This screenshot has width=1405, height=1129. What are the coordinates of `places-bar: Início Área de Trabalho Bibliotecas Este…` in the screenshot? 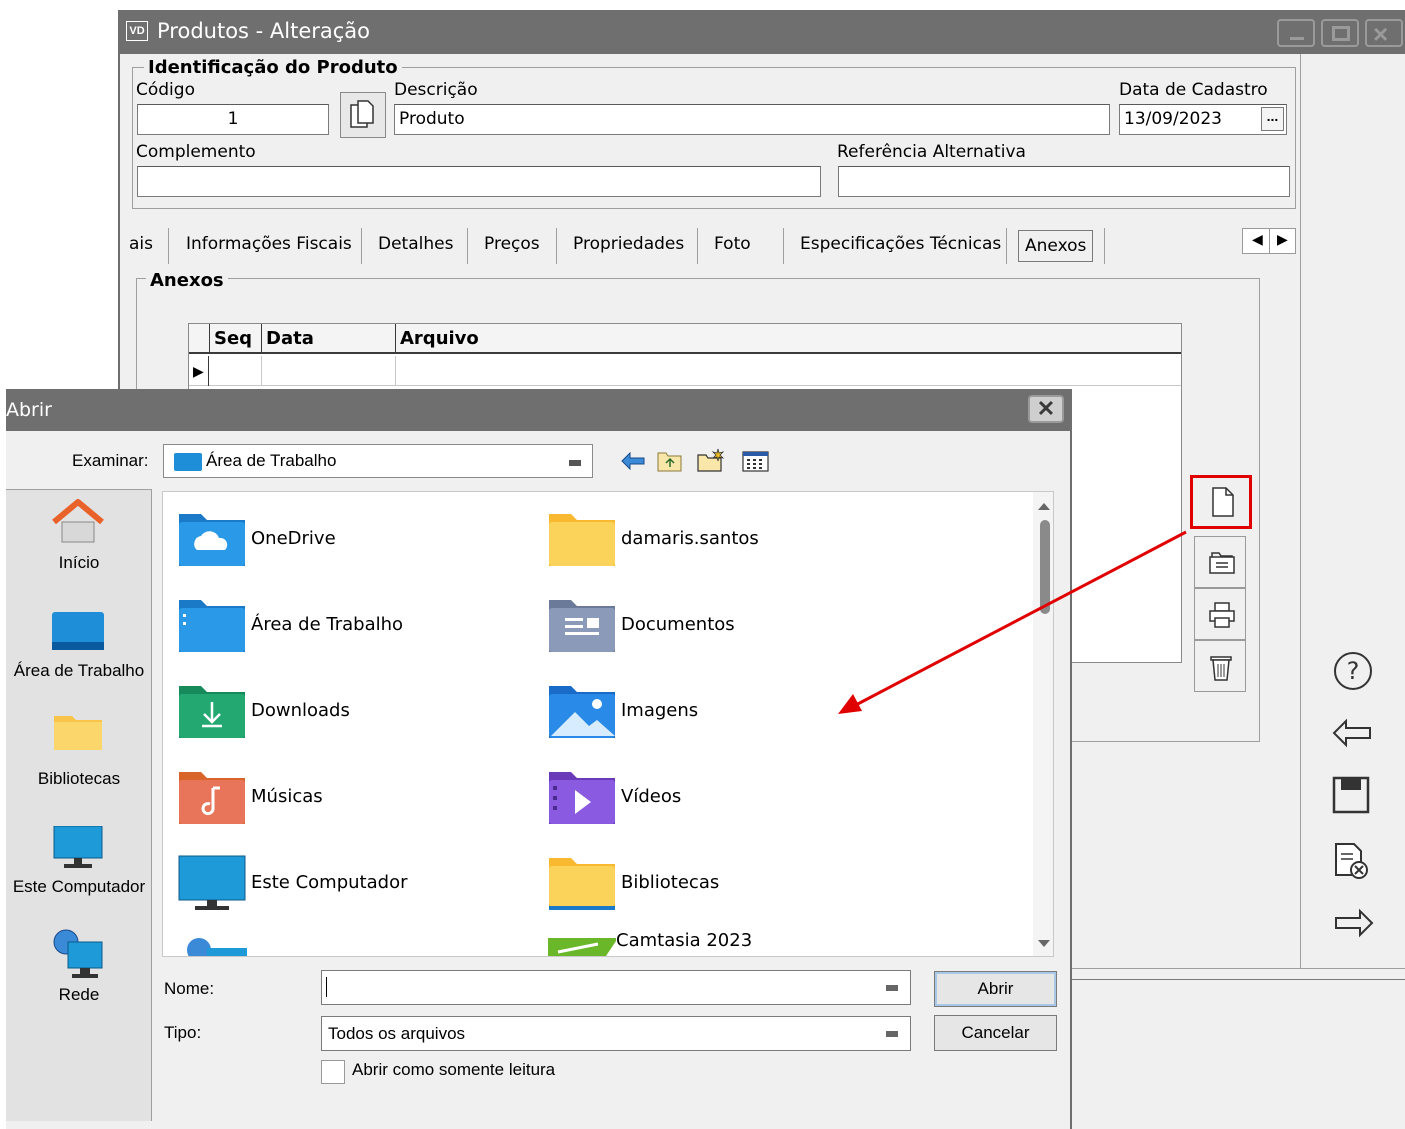 It's located at (79, 805).